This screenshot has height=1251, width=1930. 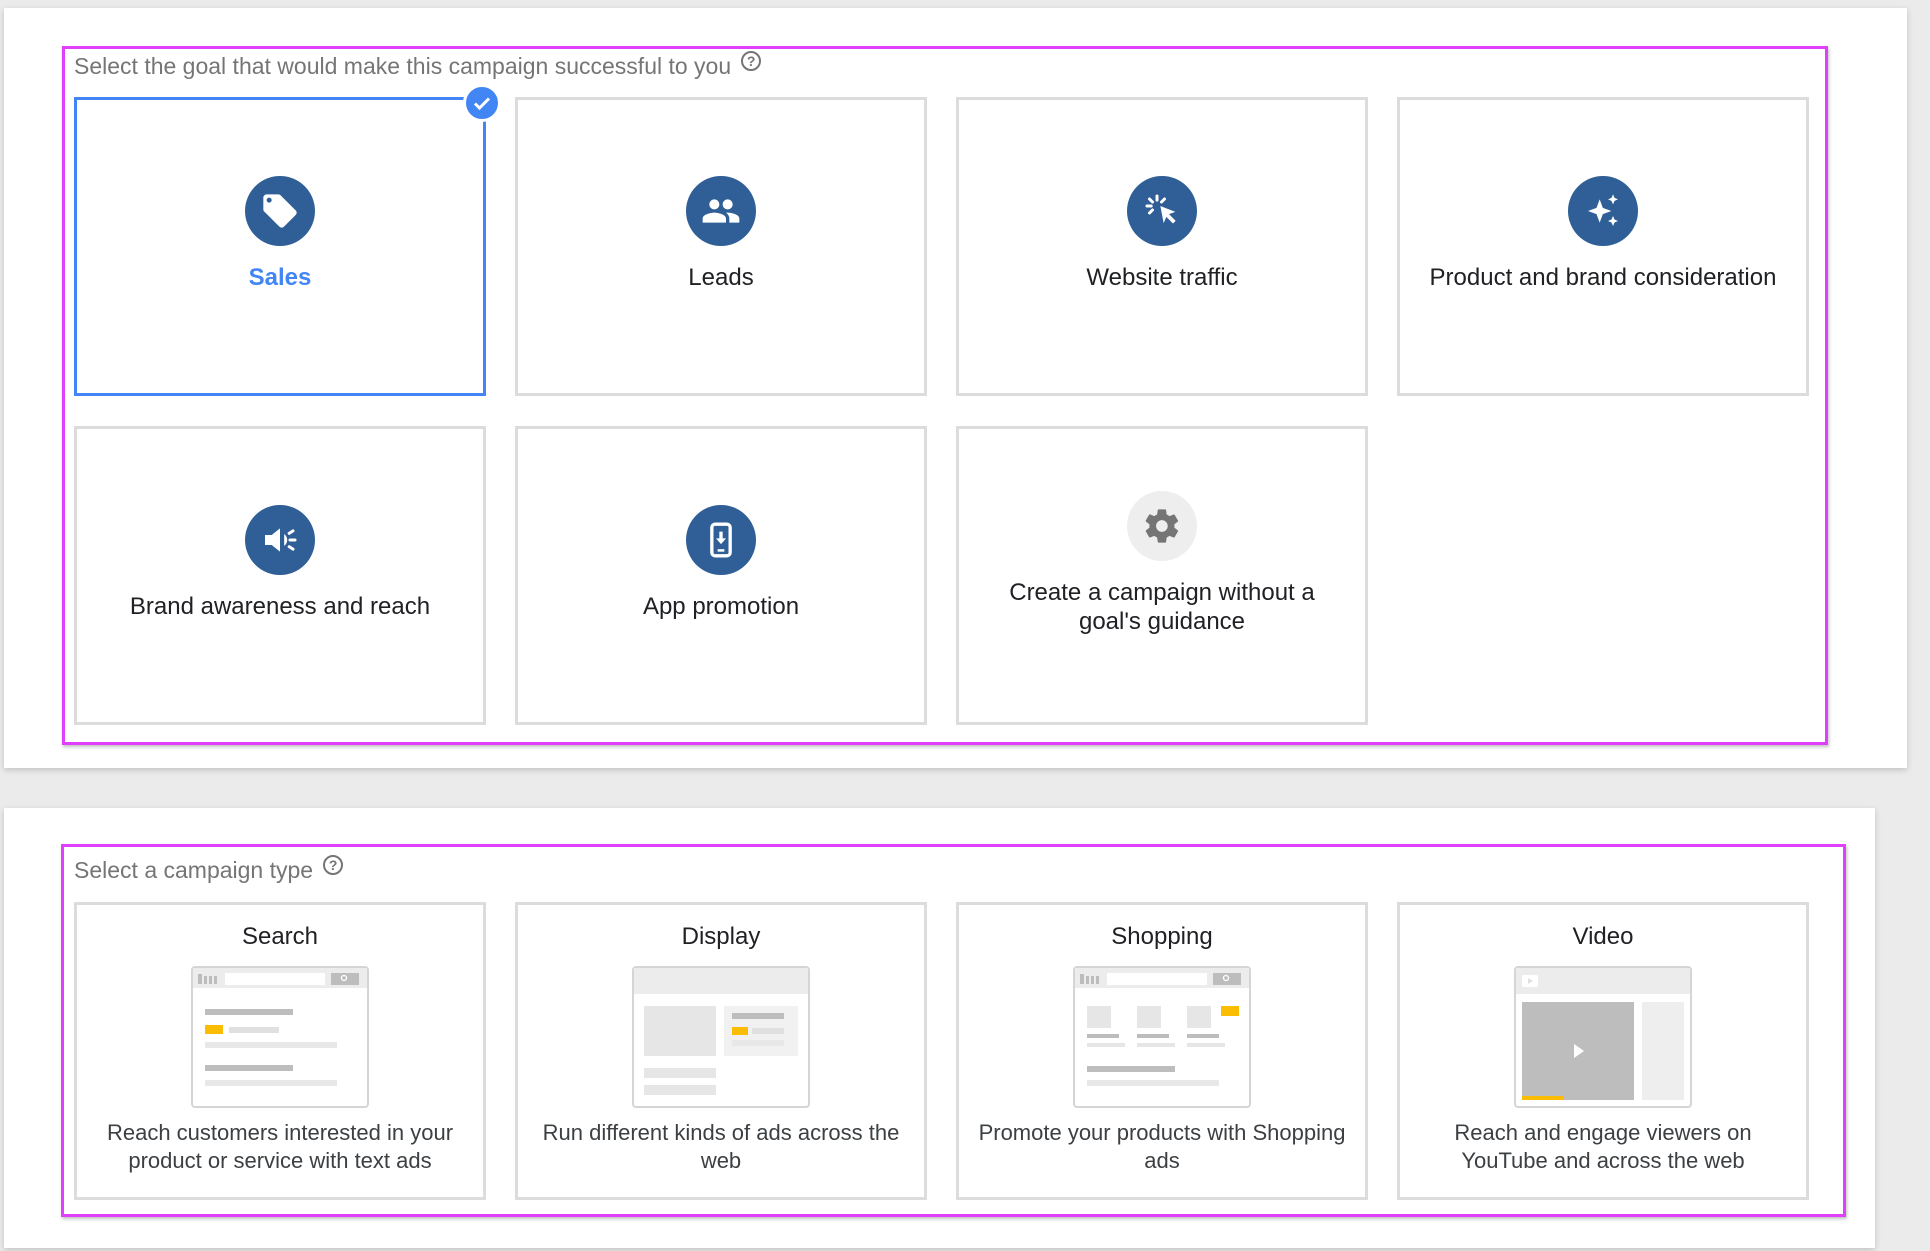 What do you see at coordinates (1162, 1037) in the screenshot?
I see `shopping-ads-illustration` at bounding box center [1162, 1037].